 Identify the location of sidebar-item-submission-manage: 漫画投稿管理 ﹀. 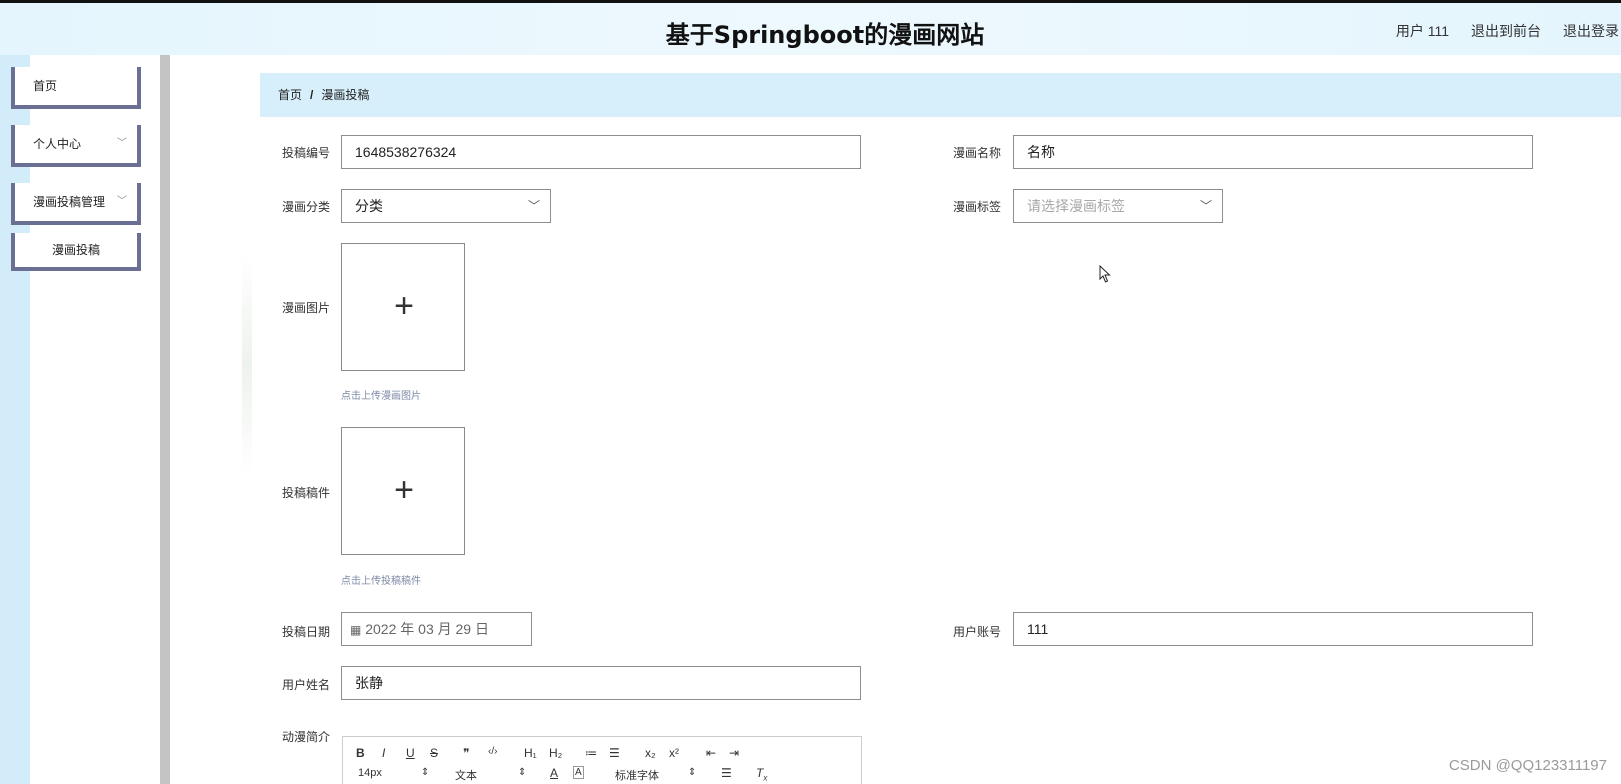
(76, 204).